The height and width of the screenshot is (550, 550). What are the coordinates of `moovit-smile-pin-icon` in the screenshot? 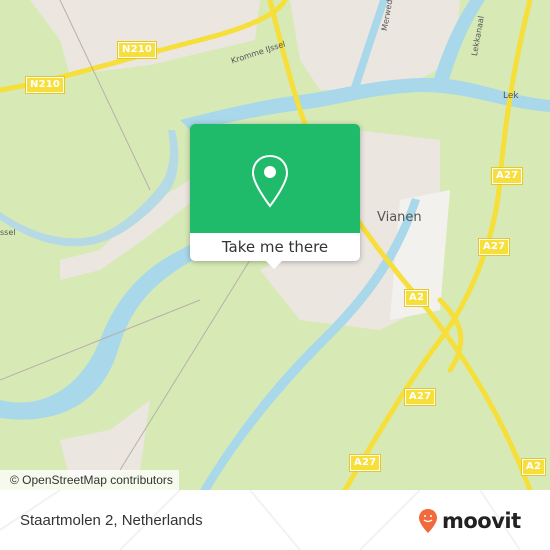 It's located at (428, 521).